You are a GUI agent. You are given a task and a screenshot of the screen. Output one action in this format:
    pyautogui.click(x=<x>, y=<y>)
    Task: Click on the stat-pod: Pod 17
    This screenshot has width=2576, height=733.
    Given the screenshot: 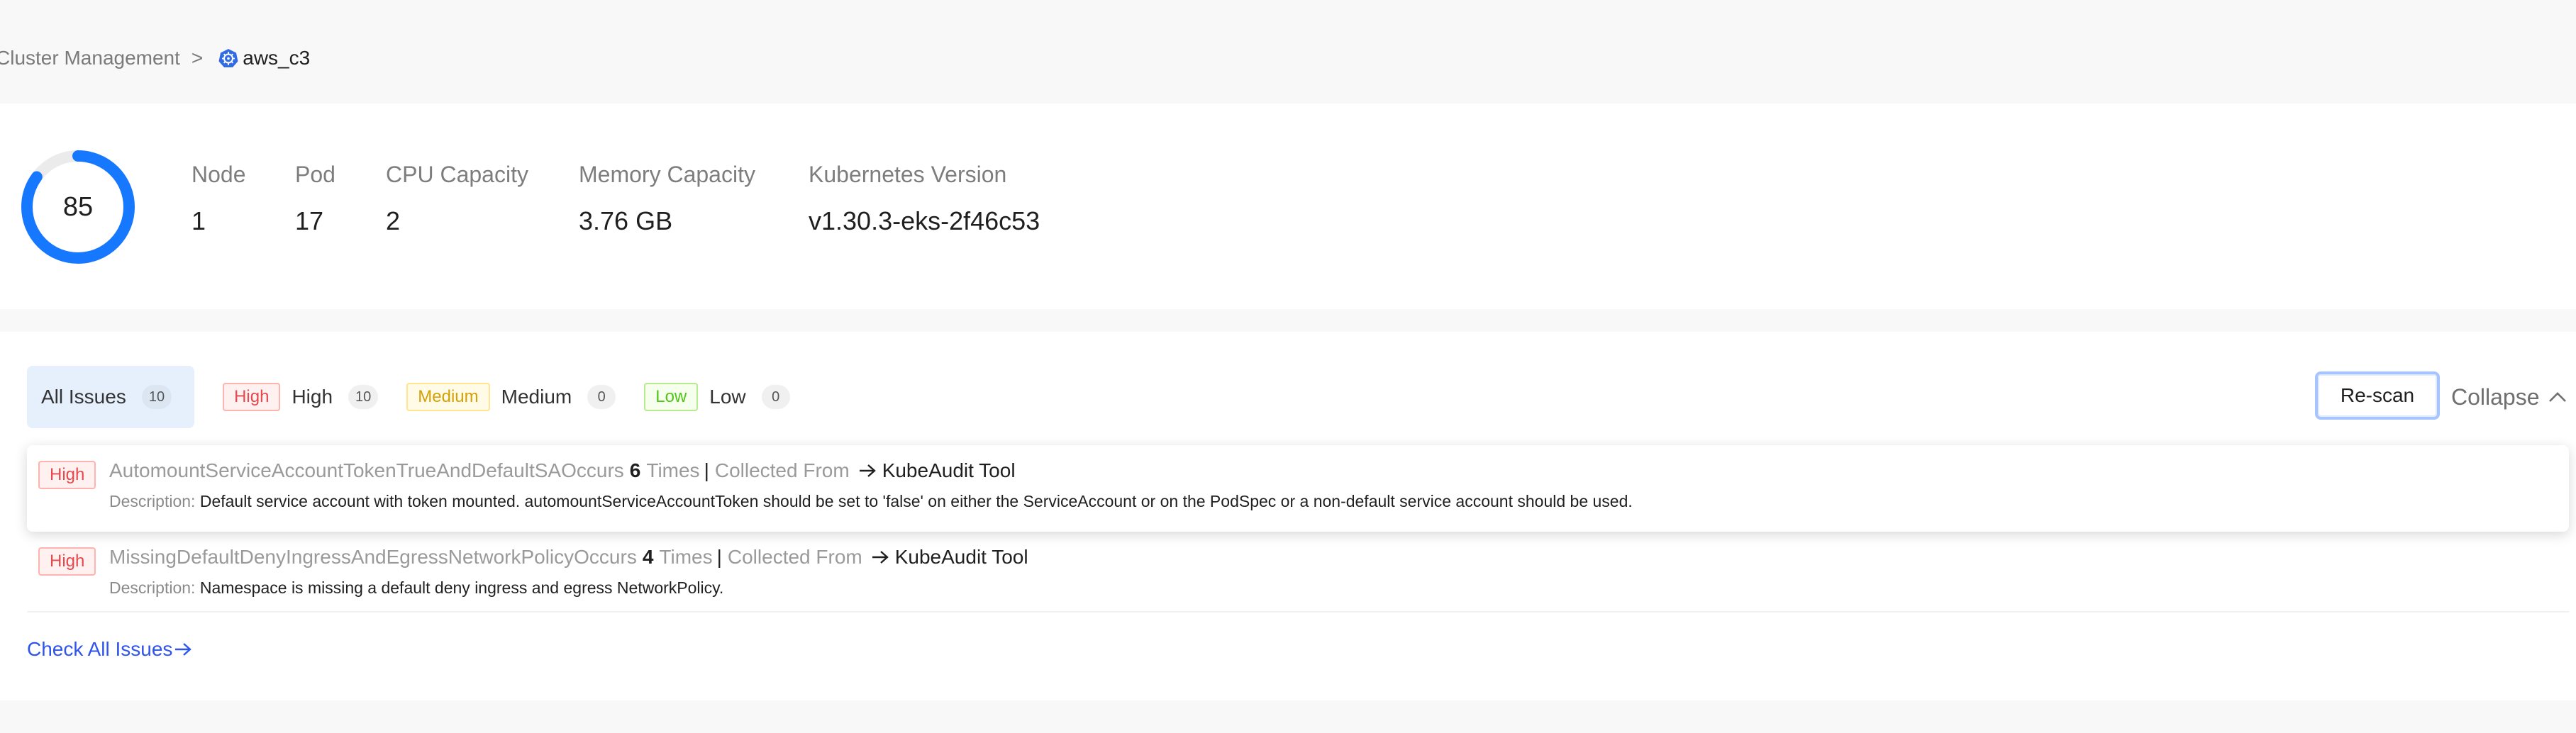 What is the action you would take?
    pyautogui.click(x=315, y=199)
    